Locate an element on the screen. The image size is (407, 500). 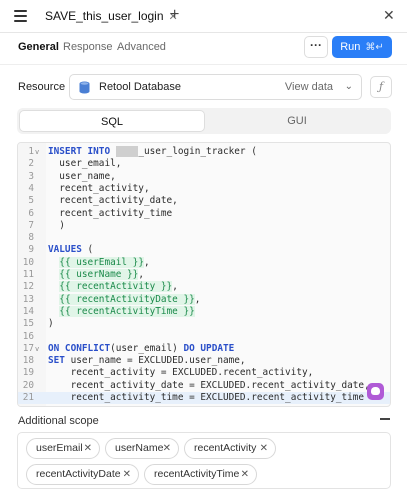
code-line: 10 {{ userEmail }}, is located at coordinates (86, 262).